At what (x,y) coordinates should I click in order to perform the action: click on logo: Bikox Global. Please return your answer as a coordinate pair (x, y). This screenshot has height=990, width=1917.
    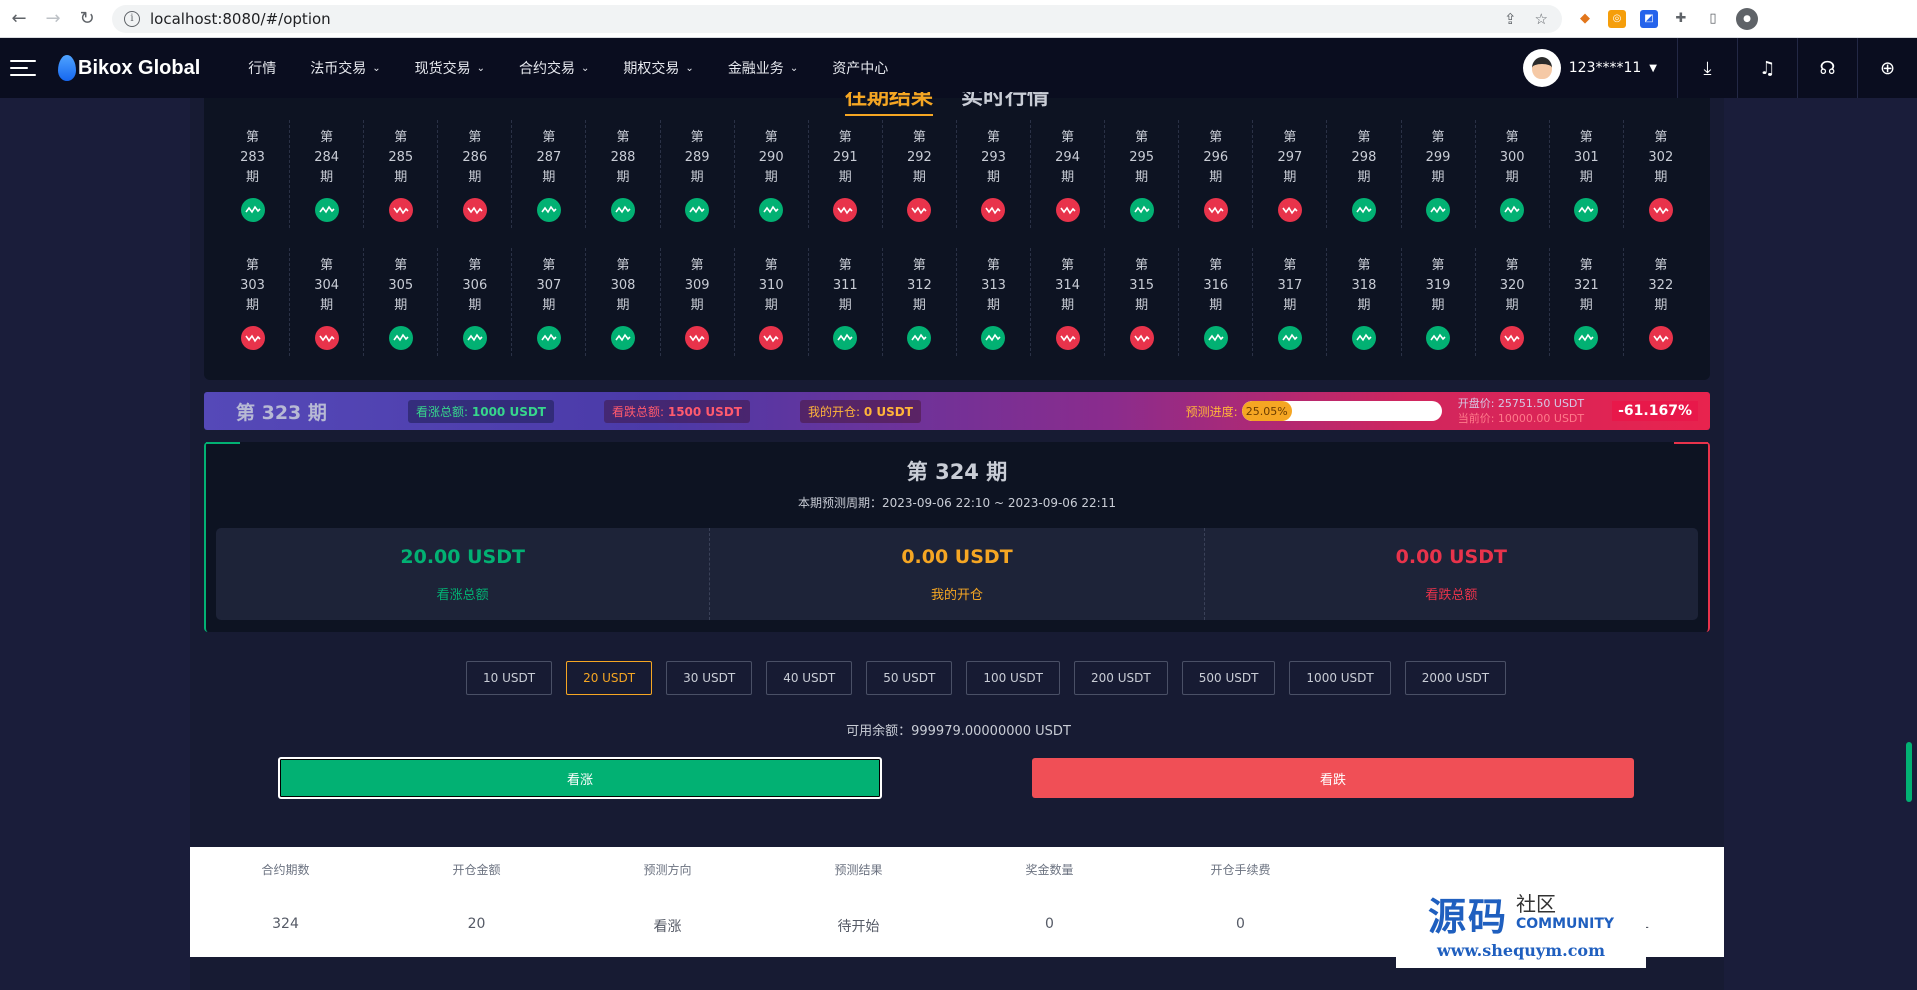
    Looking at the image, I should click on (129, 68).